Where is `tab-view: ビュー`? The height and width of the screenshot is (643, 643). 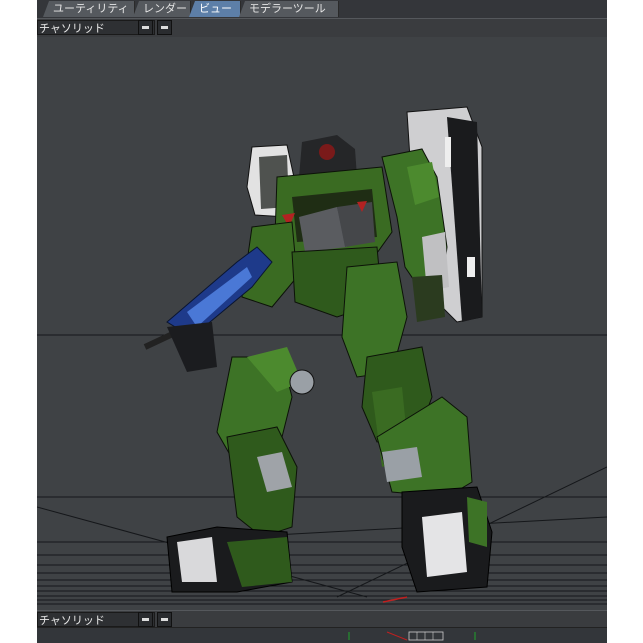 tab-view: ビュー is located at coordinates (215, 9).